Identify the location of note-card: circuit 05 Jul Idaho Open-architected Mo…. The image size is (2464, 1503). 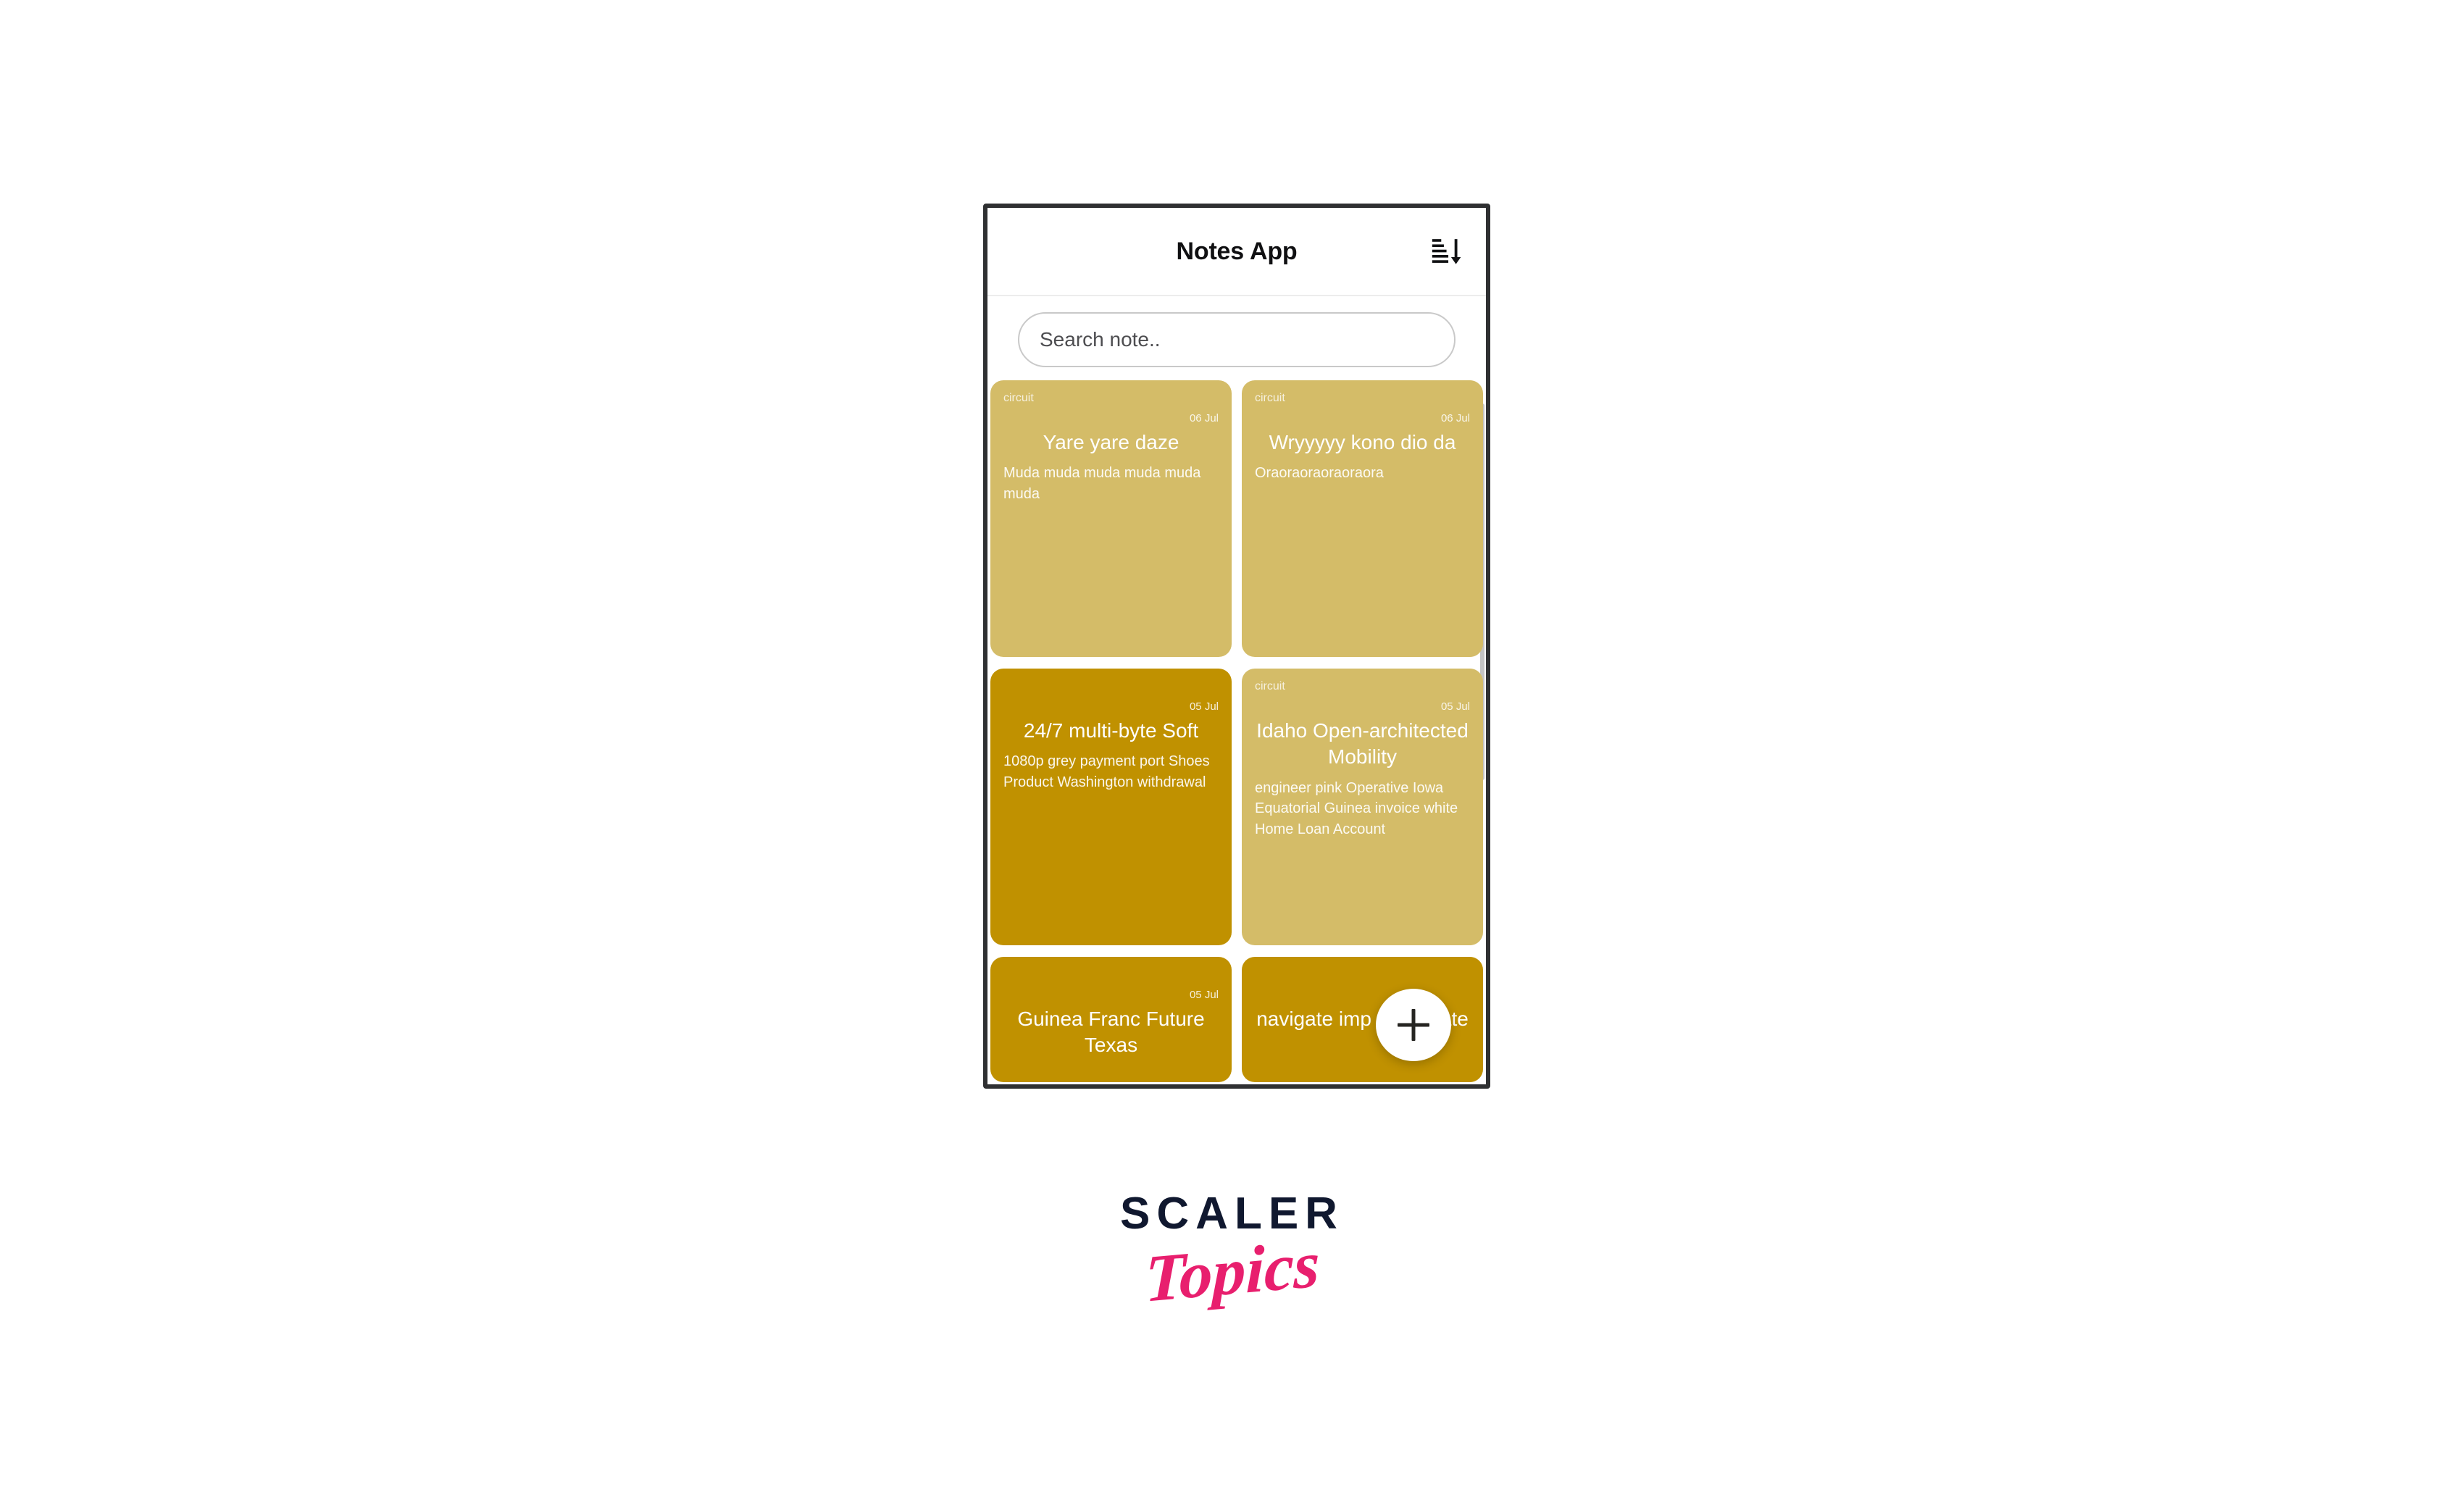
(1362, 807).